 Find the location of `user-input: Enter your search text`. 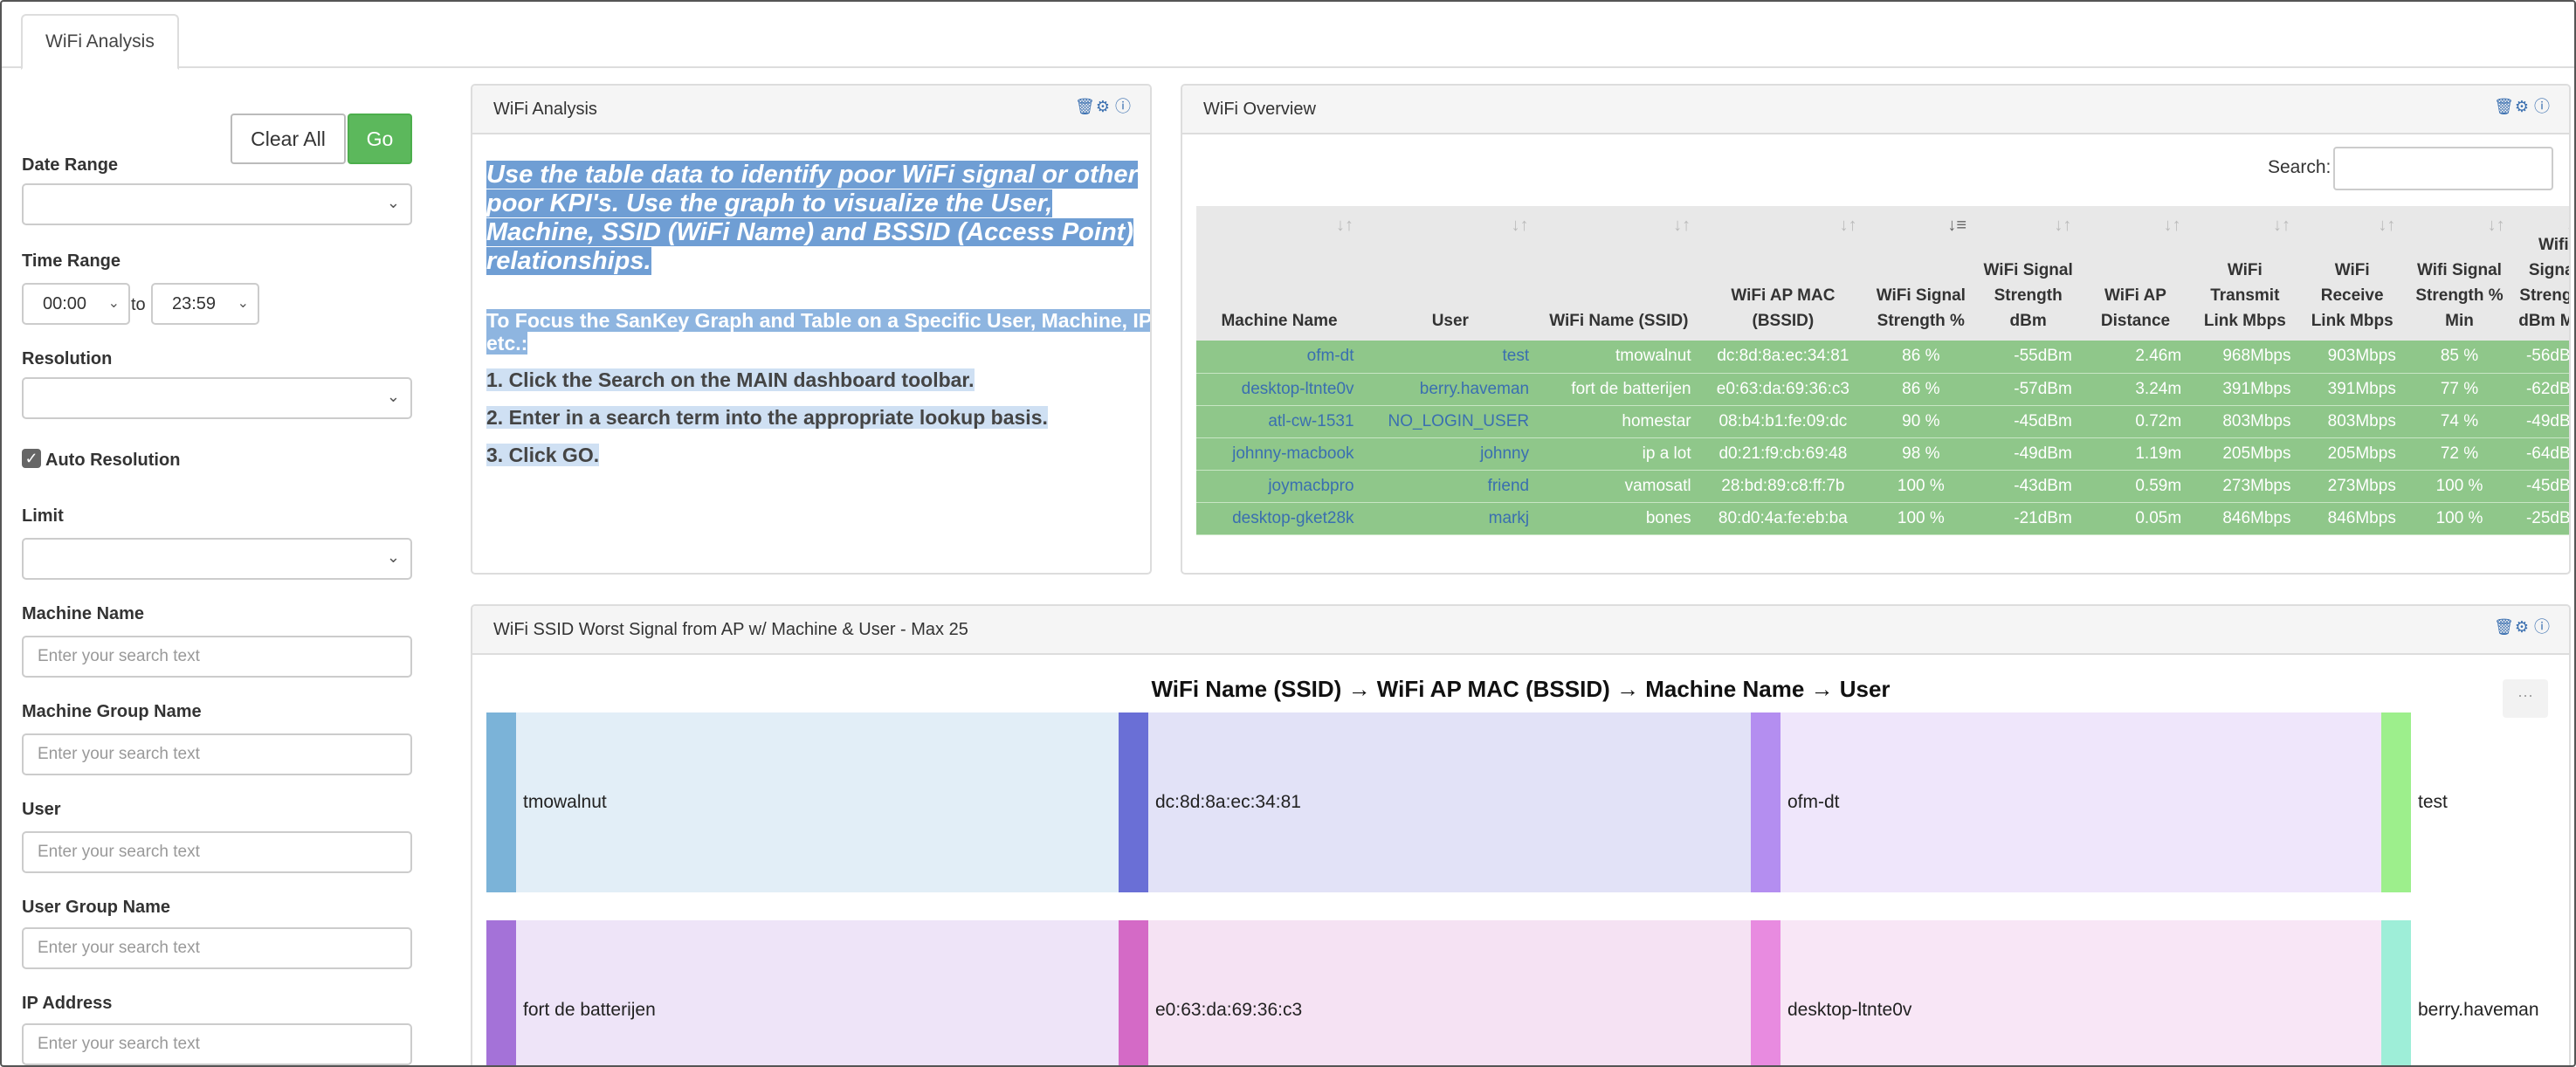

user-input: Enter your search text is located at coordinates (217, 852).